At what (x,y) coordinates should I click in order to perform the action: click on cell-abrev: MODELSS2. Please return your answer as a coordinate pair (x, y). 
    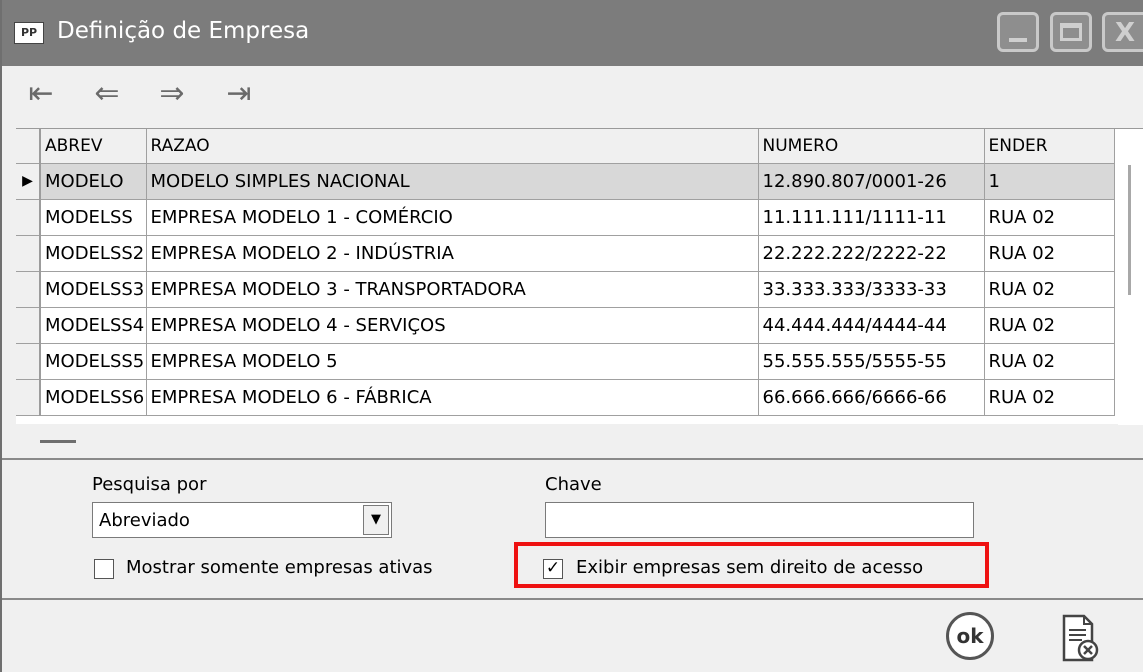
    Looking at the image, I should click on (93, 253).